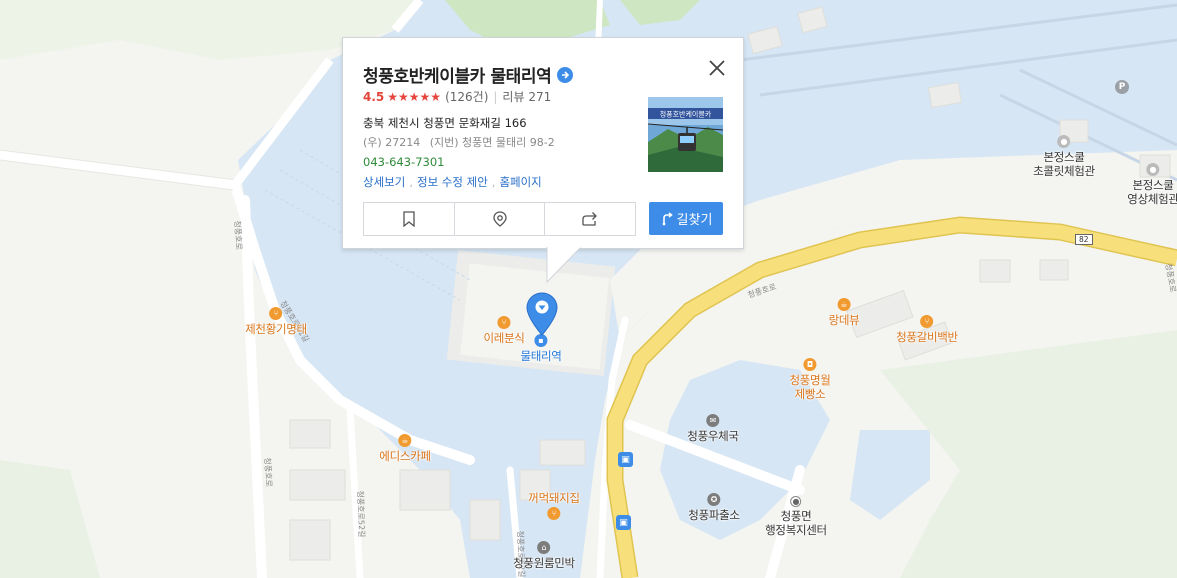  I want to click on poi-bonjeong-video: ● 본정스쿨 영상체험관, so click(1152, 184).